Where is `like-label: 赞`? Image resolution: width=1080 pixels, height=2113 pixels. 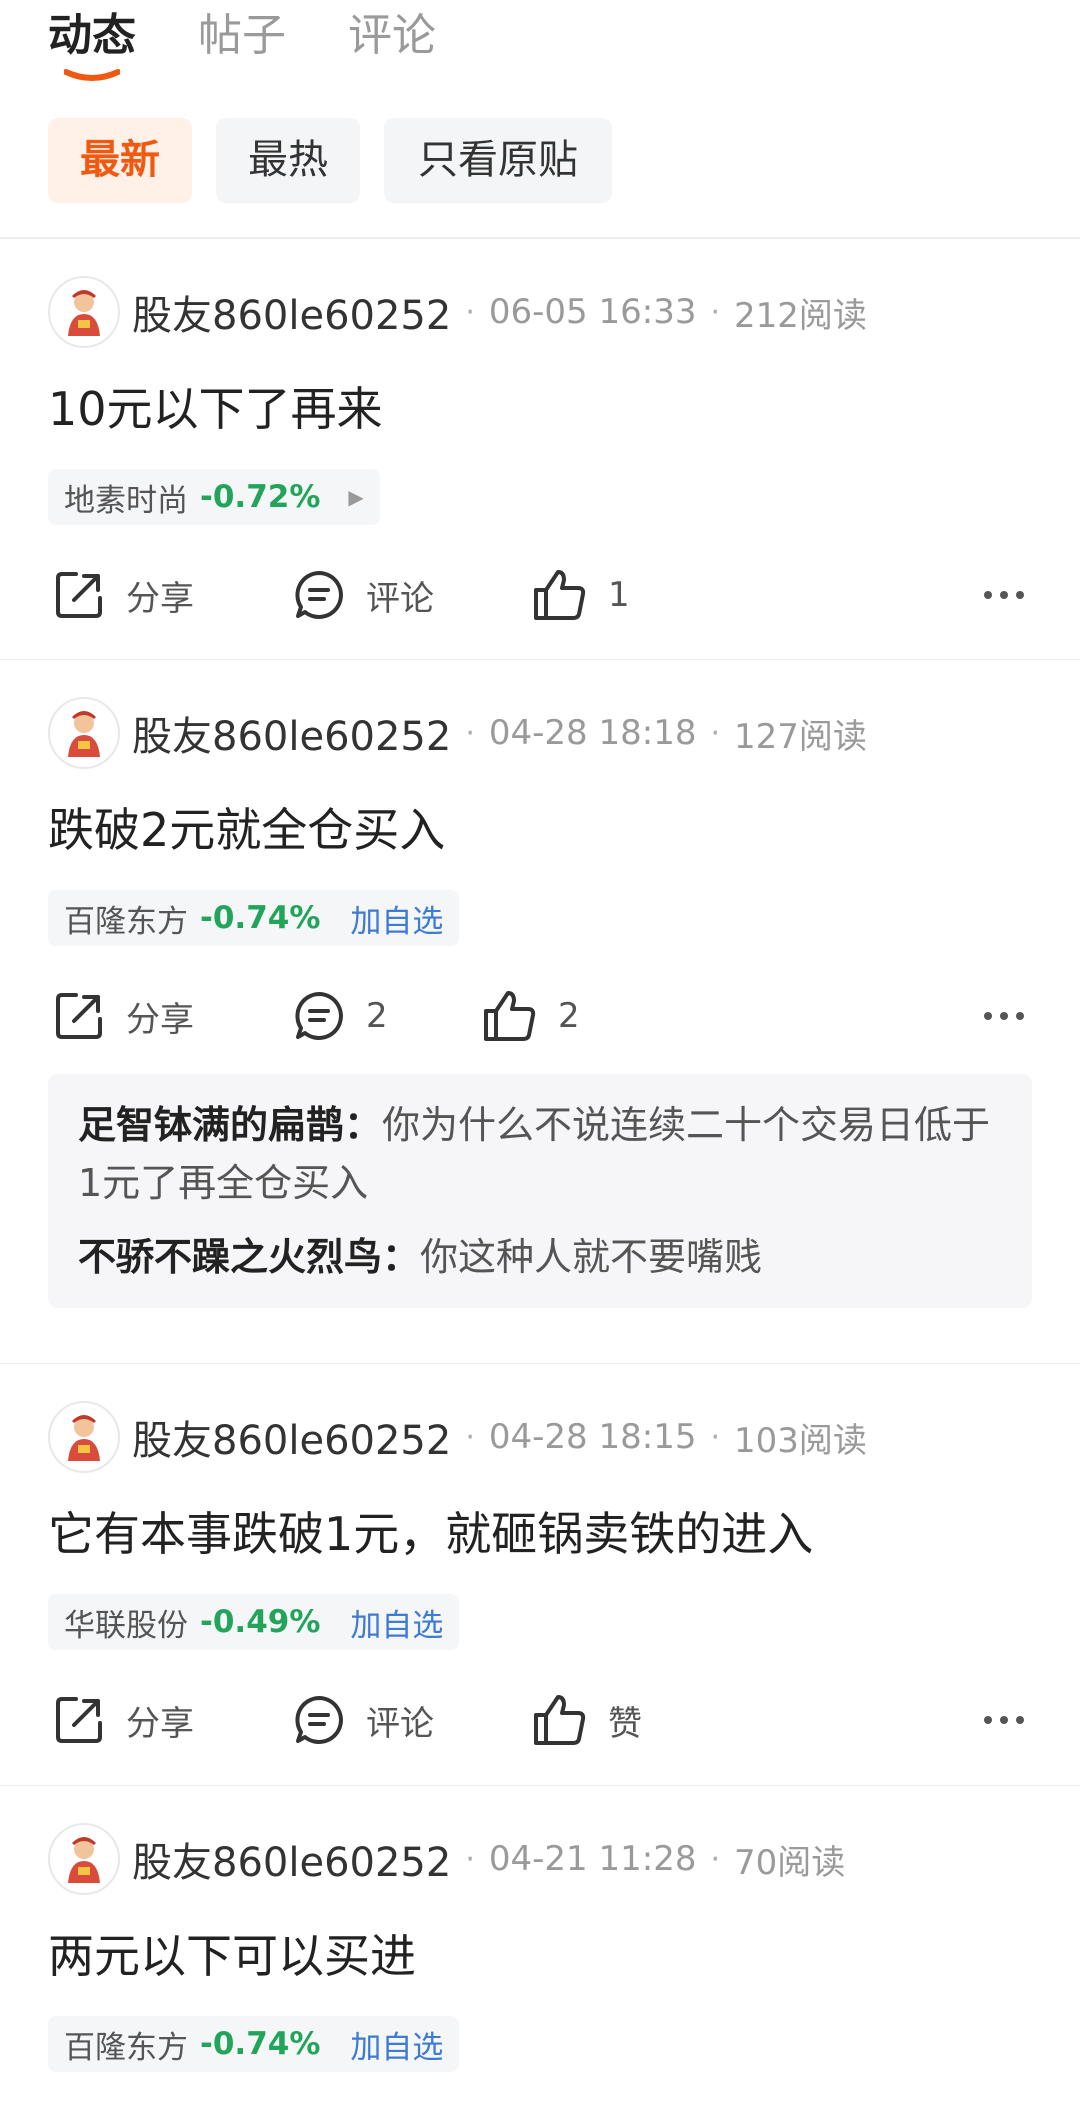 like-label: 赞 is located at coordinates (625, 1723).